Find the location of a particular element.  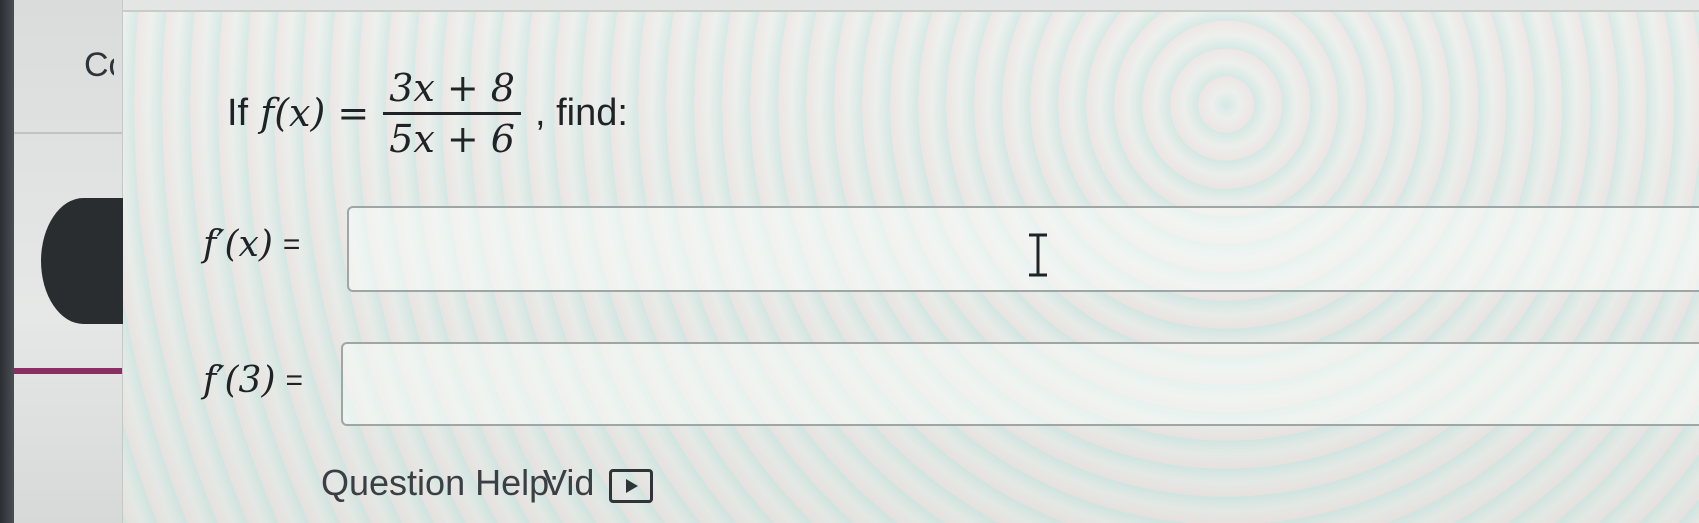

problem-suffix: , find: is located at coordinates (581, 112).